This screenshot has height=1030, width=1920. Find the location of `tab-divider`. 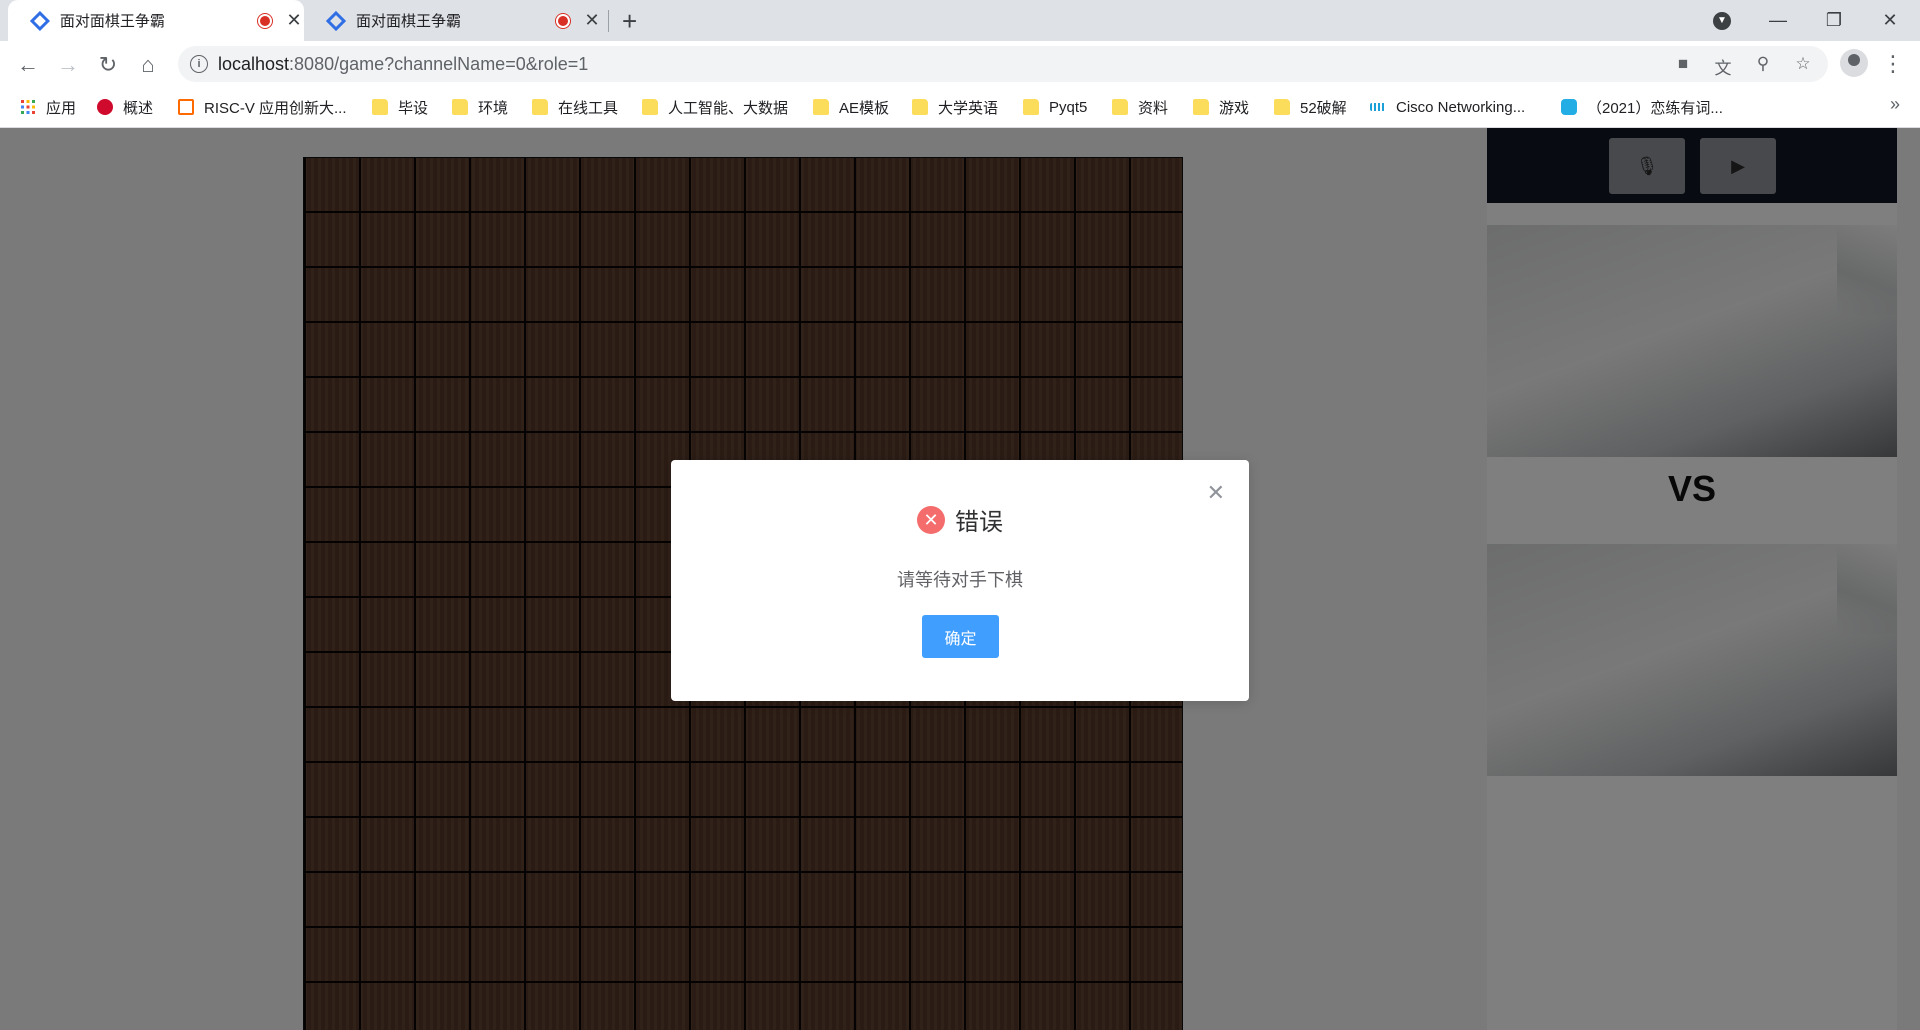

tab-divider is located at coordinates (608, 21).